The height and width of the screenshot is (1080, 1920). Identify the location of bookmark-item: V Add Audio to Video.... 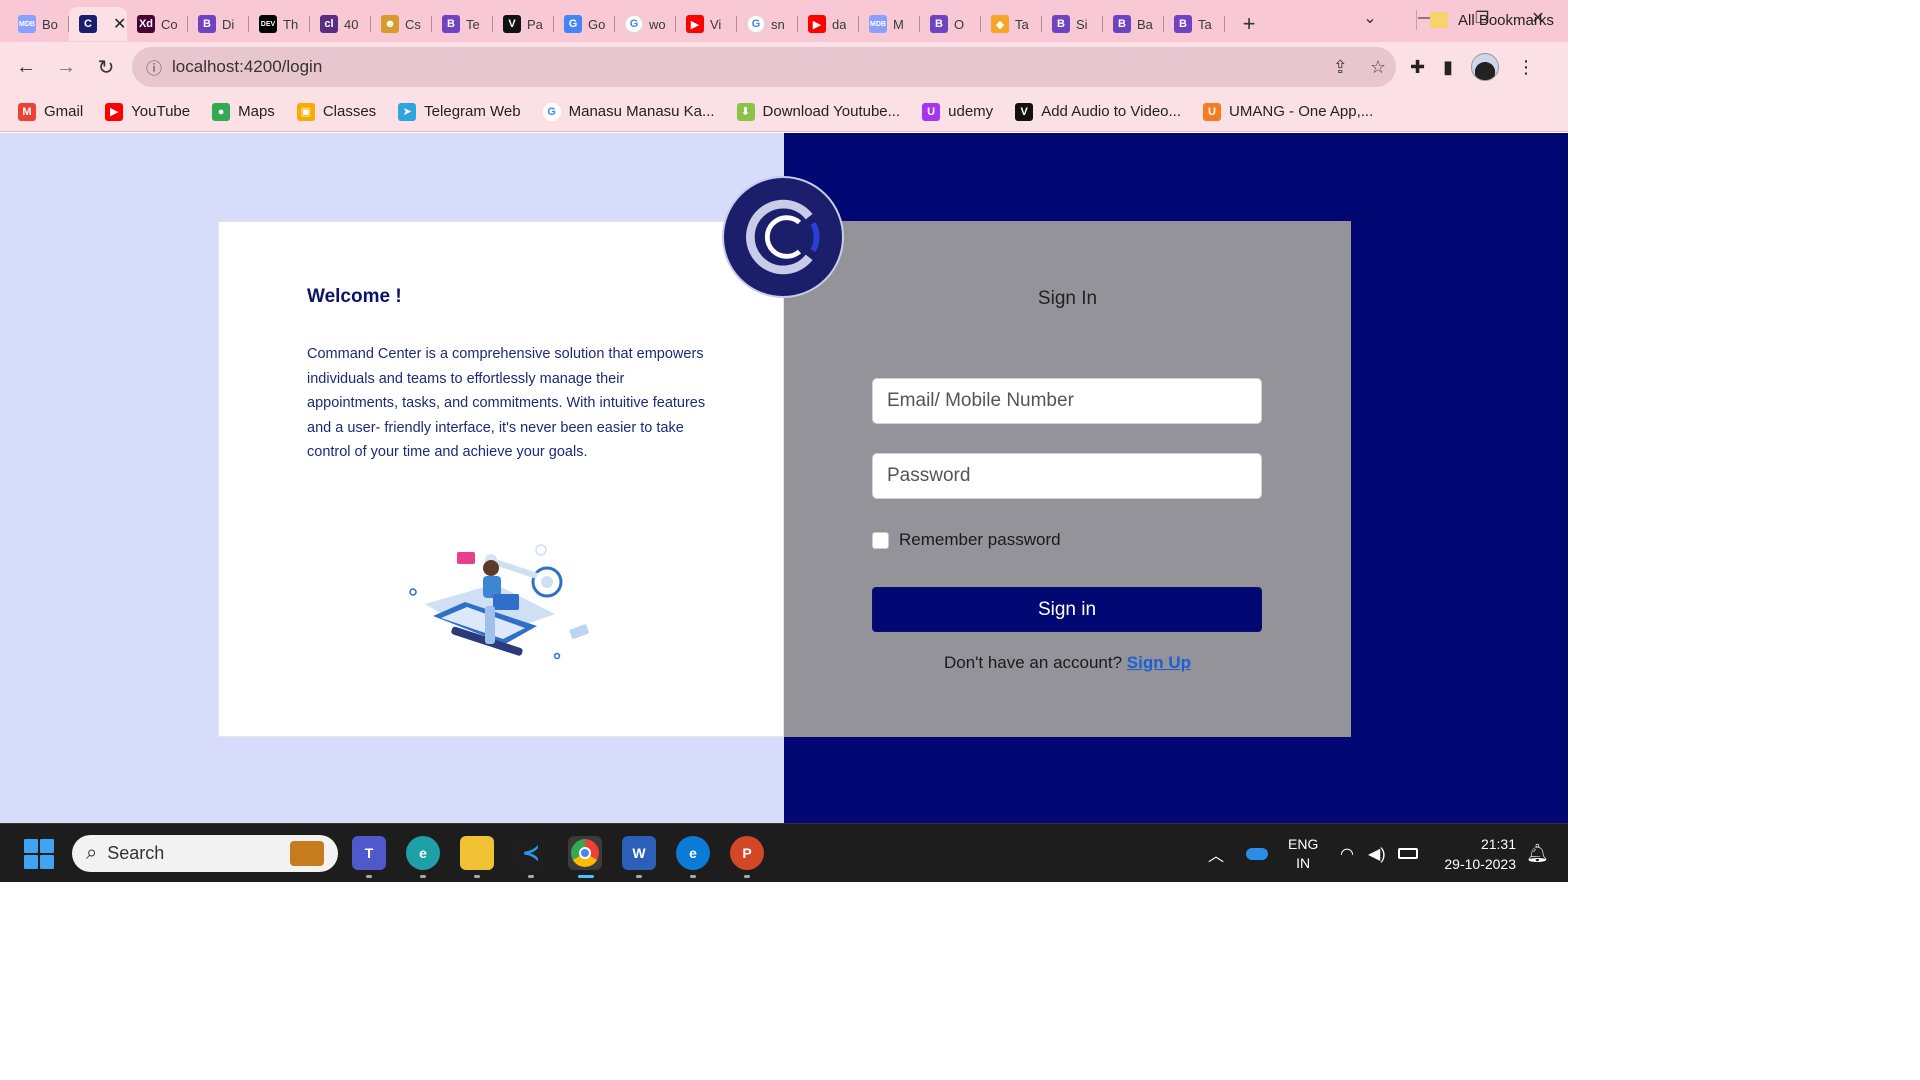
(1098, 111).